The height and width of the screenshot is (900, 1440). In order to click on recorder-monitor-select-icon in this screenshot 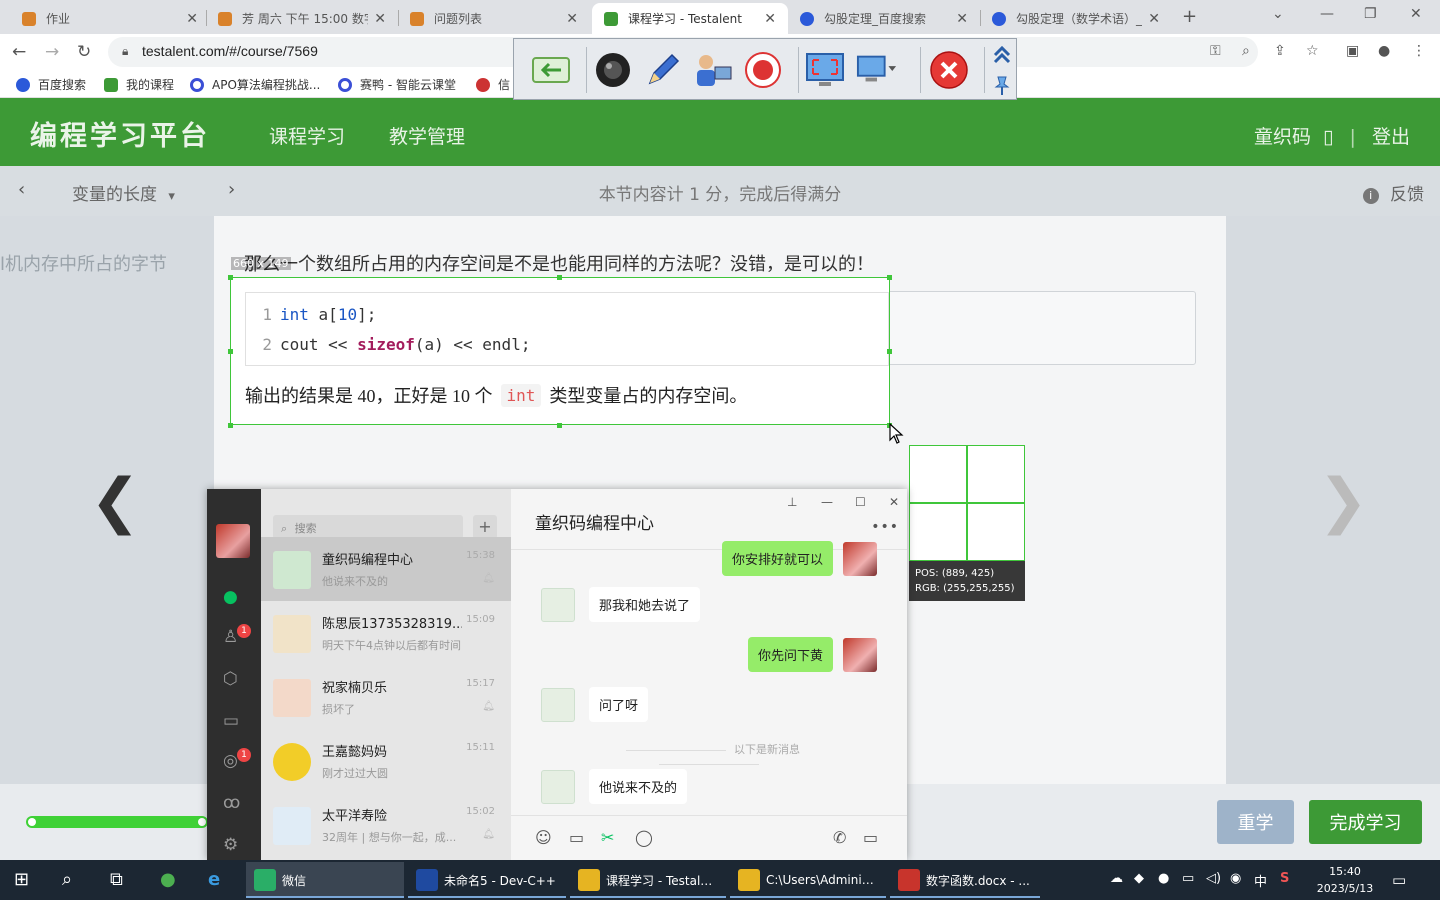, I will do `click(877, 70)`.